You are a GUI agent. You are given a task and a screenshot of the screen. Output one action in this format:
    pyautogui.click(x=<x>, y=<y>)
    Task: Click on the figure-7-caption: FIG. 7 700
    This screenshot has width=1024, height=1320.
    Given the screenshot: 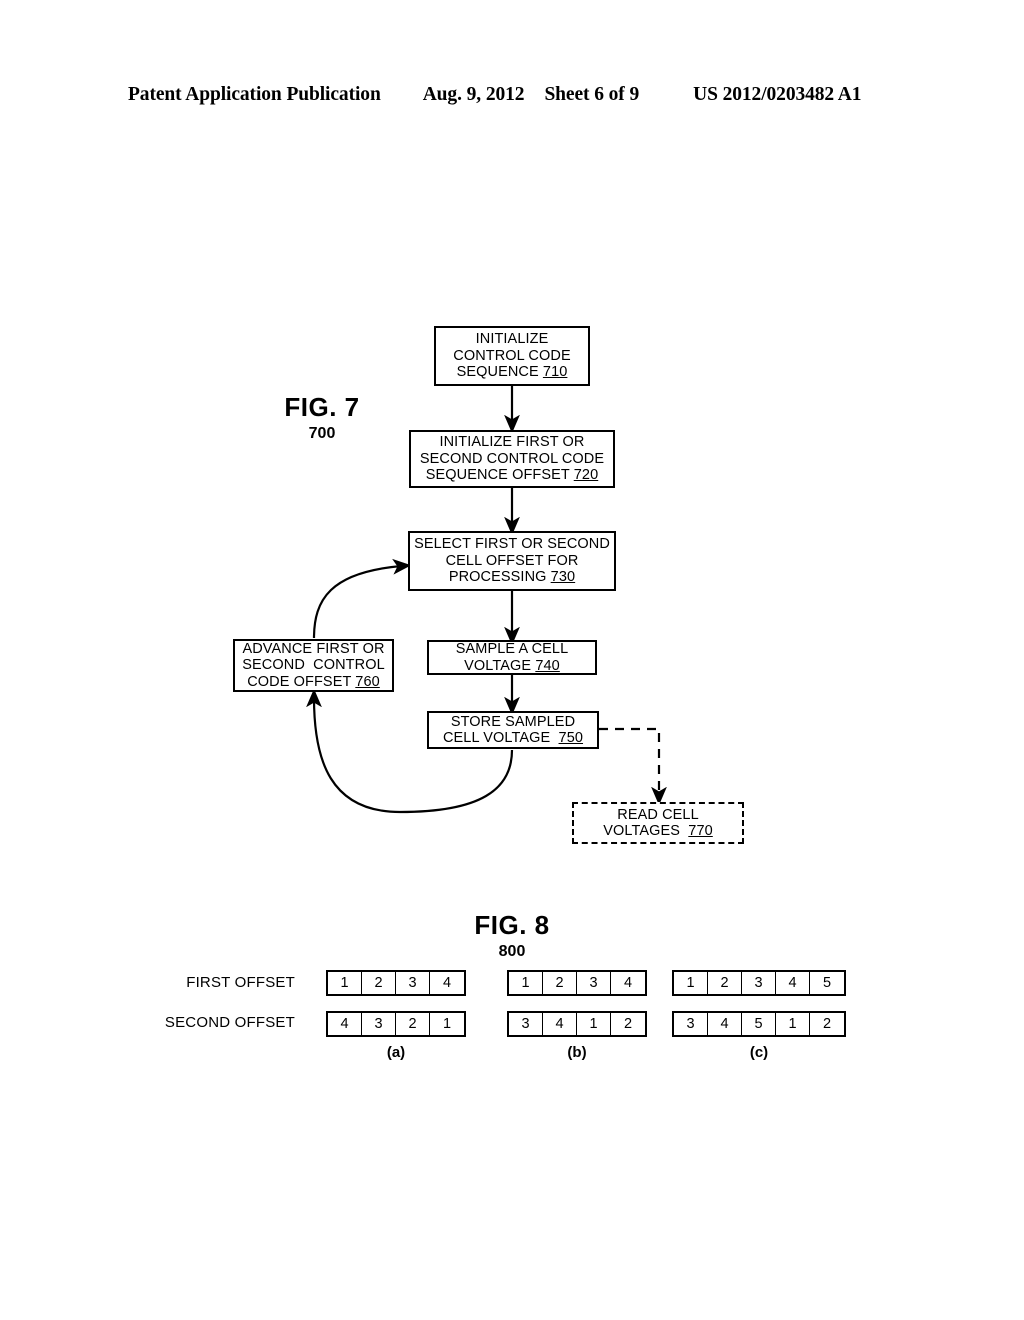 What is the action you would take?
    pyautogui.click(x=322, y=417)
    